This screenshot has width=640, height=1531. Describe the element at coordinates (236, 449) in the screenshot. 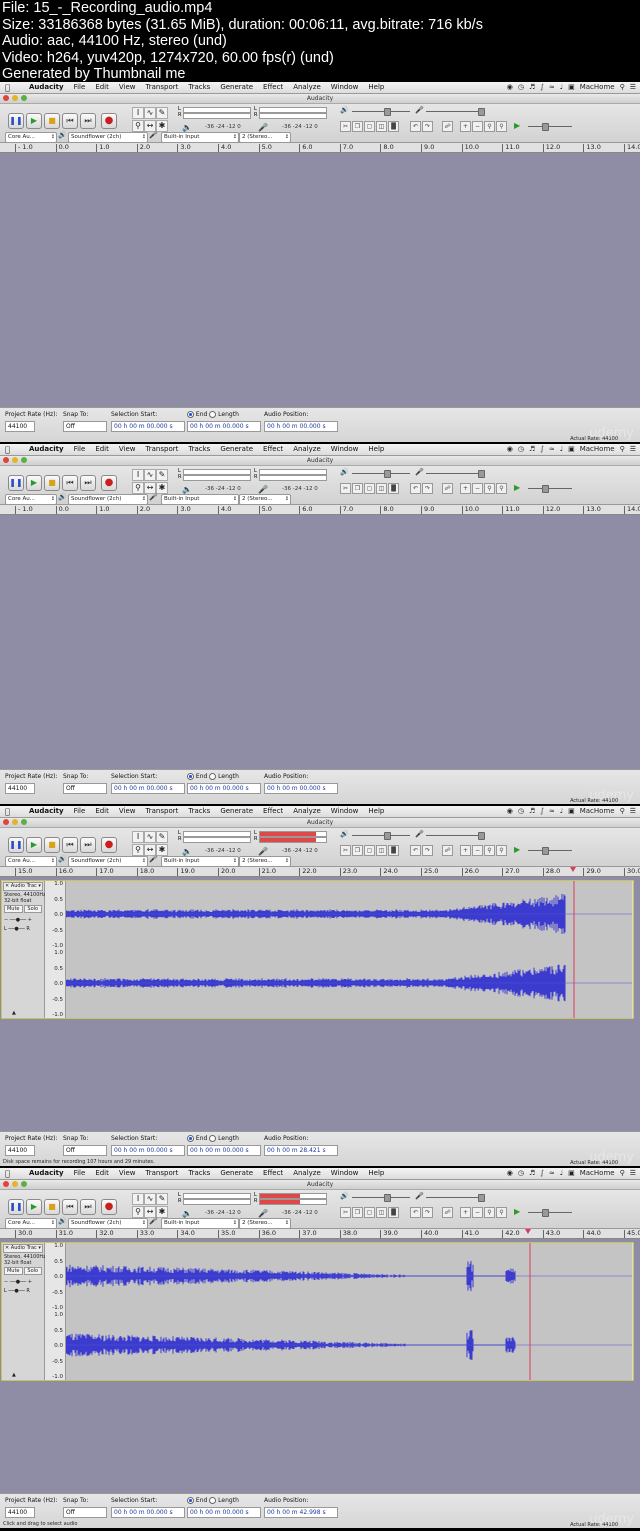

I see `menu-generate: Generate` at that location.